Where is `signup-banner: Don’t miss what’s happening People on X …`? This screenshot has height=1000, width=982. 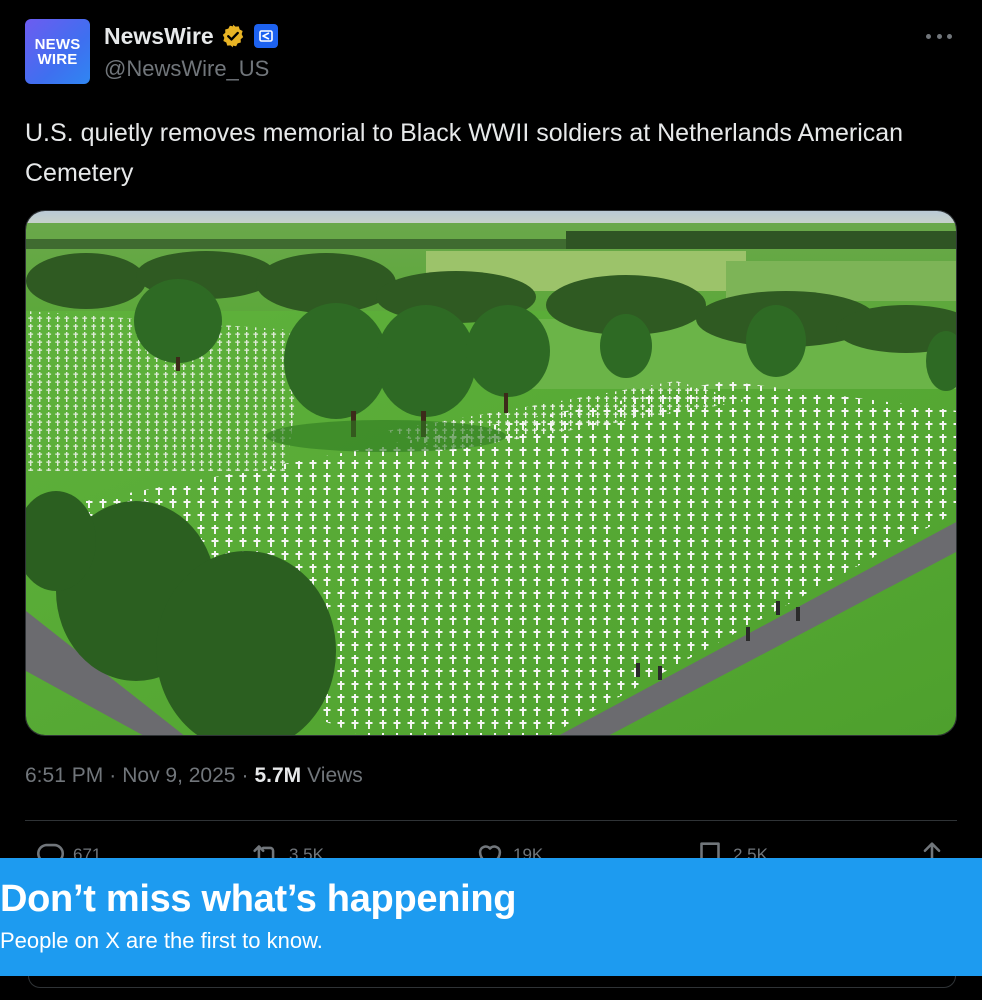 signup-banner: Don’t miss what’s happening People on X … is located at coordinates (491, 917).